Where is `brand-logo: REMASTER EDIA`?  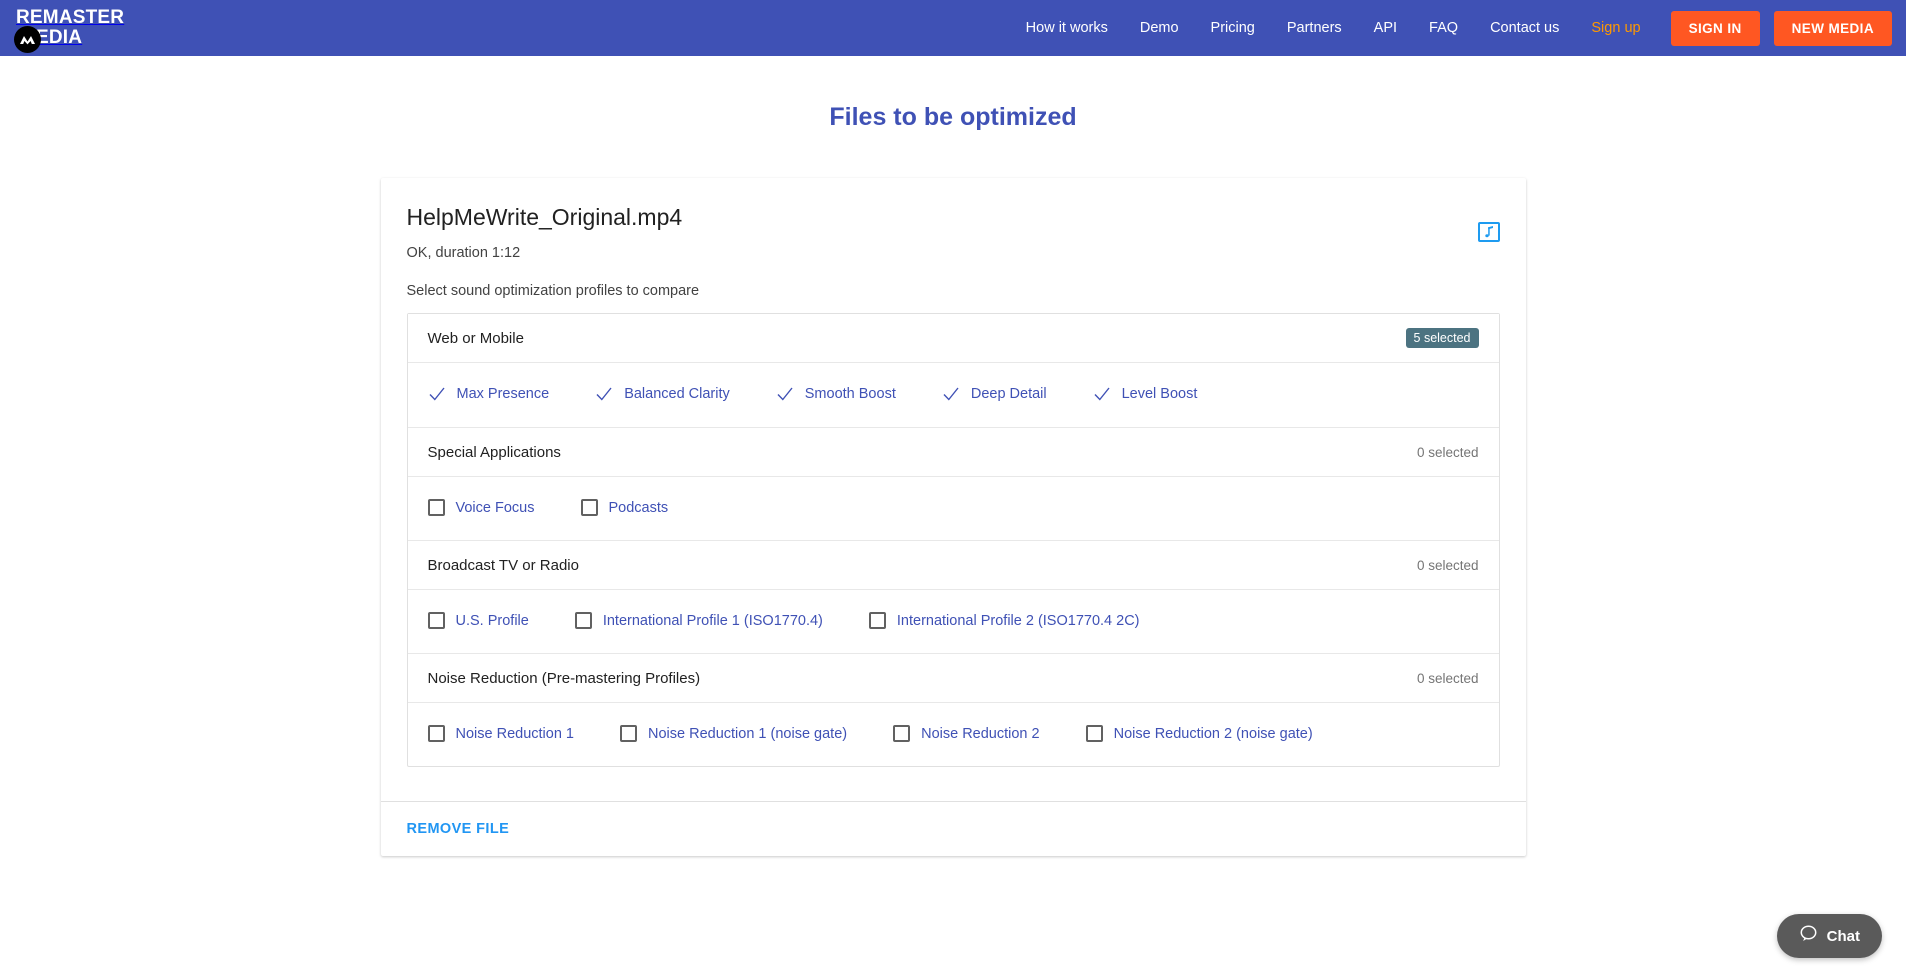 brand-logo: REMASTER EDIA is located at coordinates (83, 28).